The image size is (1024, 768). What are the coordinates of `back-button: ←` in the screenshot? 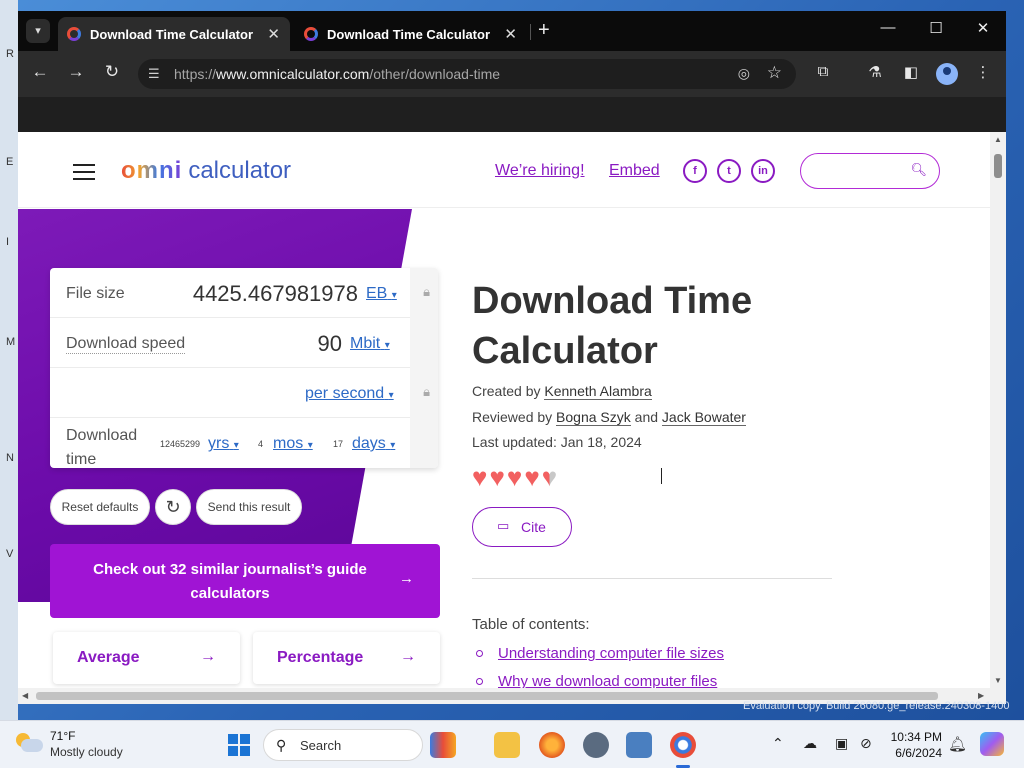 It's located at (40, 72).